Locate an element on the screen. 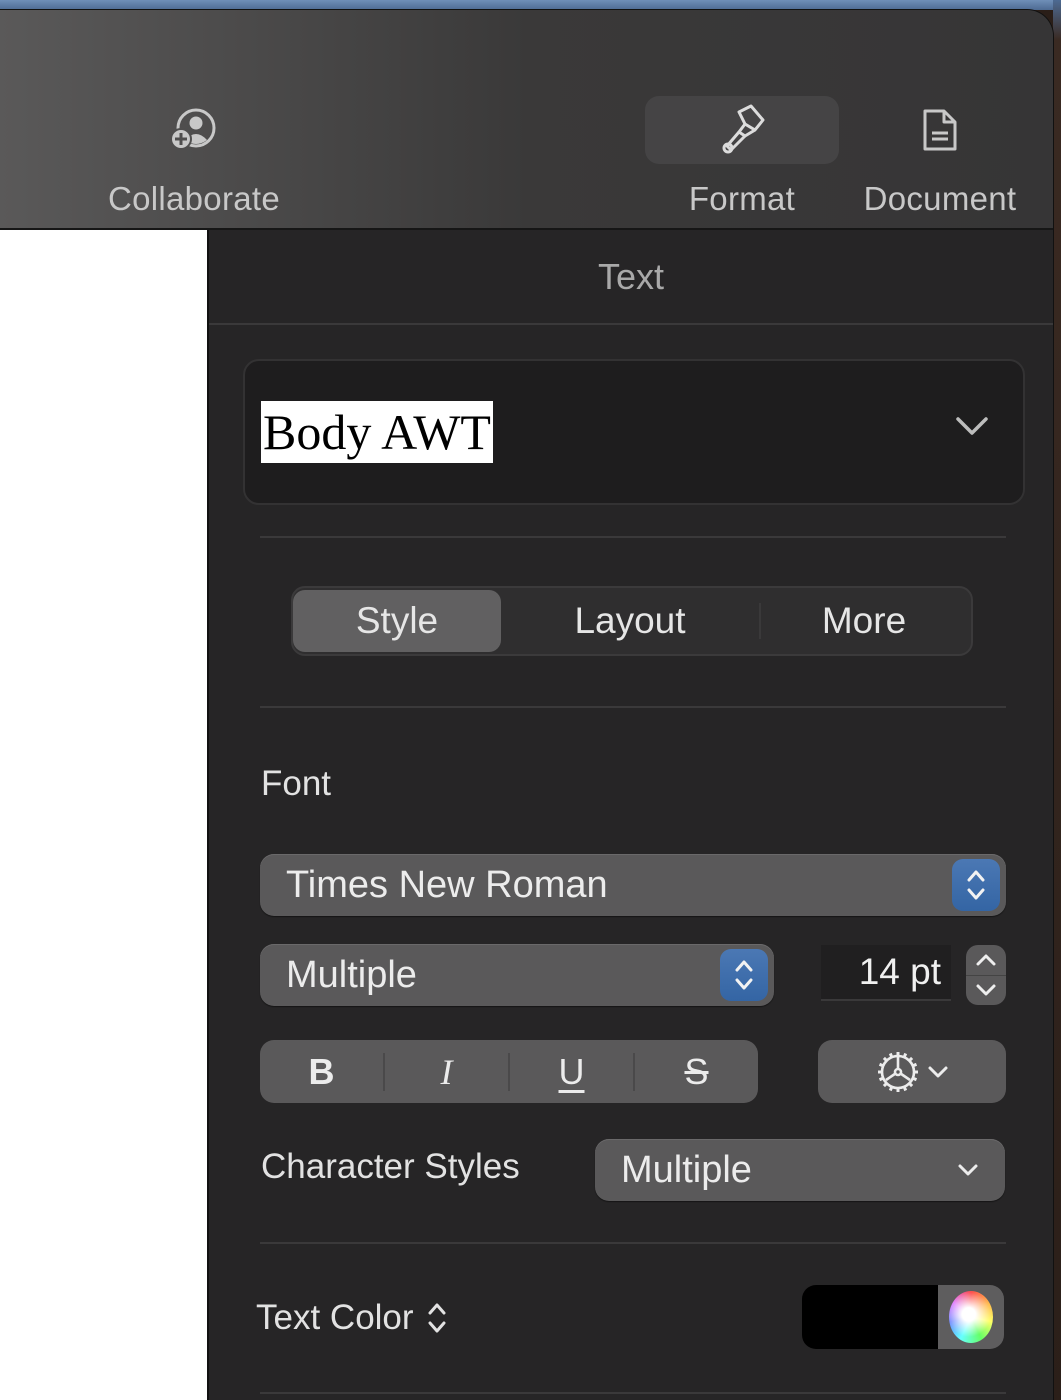  font-size-decrement is located at coordinates (986, 991).